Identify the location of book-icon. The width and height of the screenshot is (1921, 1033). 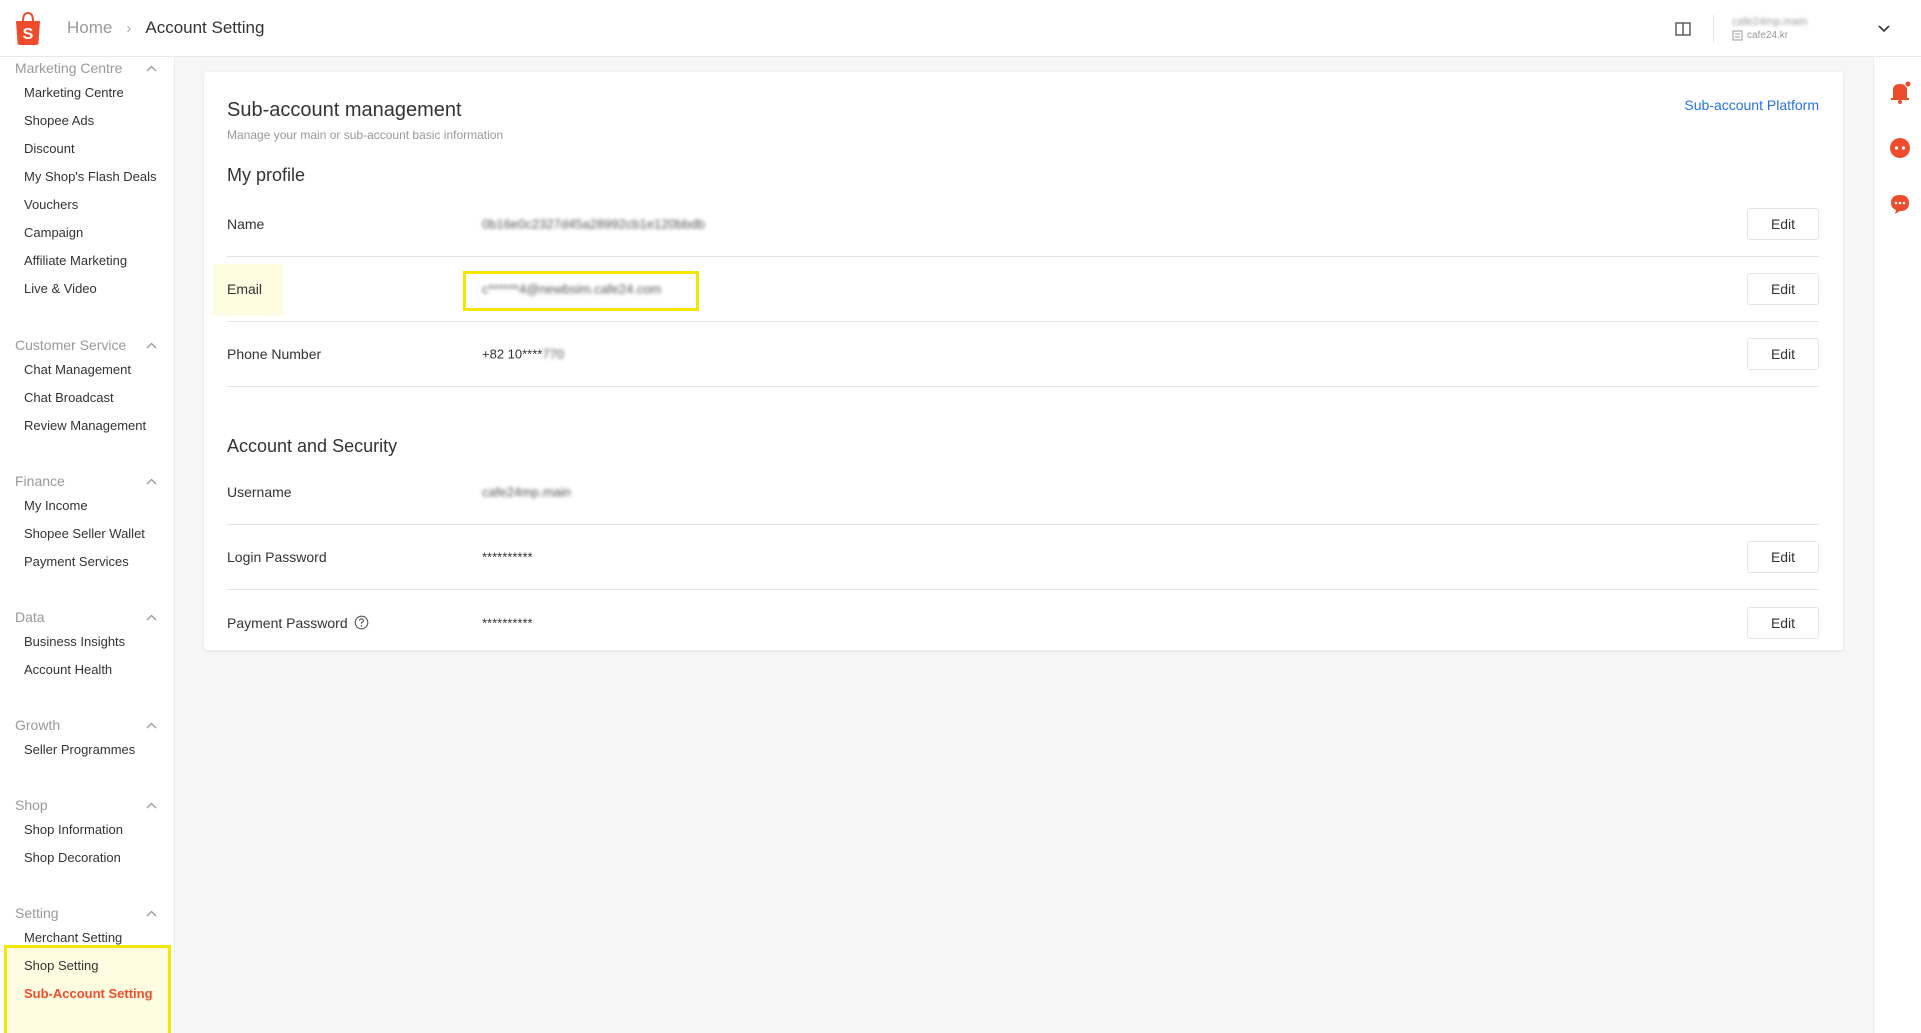
(1683, 28).